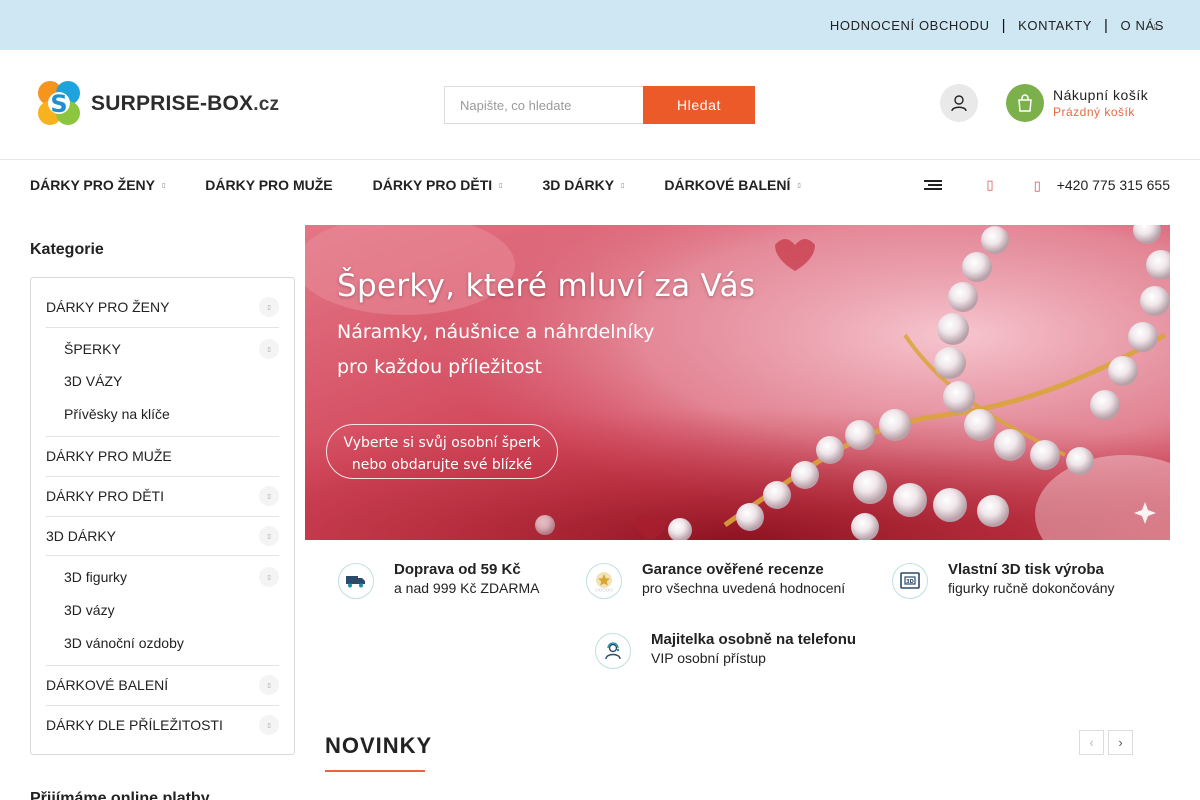 Image resolution: width=1200 pixels, height=800 pixels. I want to click on banner-cta-line-2: nebo obdarujte své blízké, so click(442, 465).